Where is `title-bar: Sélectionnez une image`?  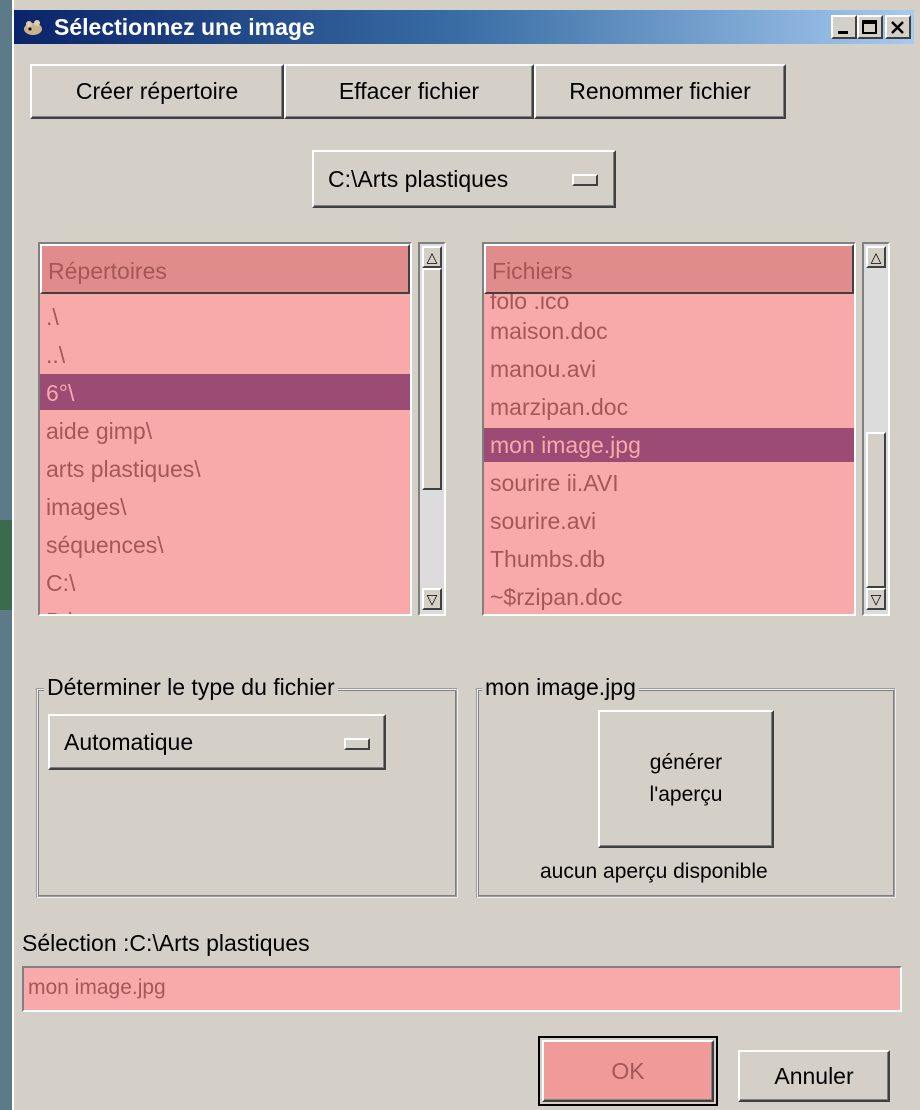
title-bar: Sélectionnez une image is located at coordinates (464, 27).